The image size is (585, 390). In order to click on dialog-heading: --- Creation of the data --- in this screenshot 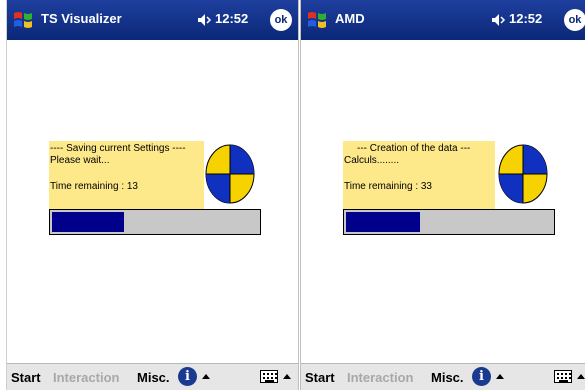, I will do `click(414, 148)`.